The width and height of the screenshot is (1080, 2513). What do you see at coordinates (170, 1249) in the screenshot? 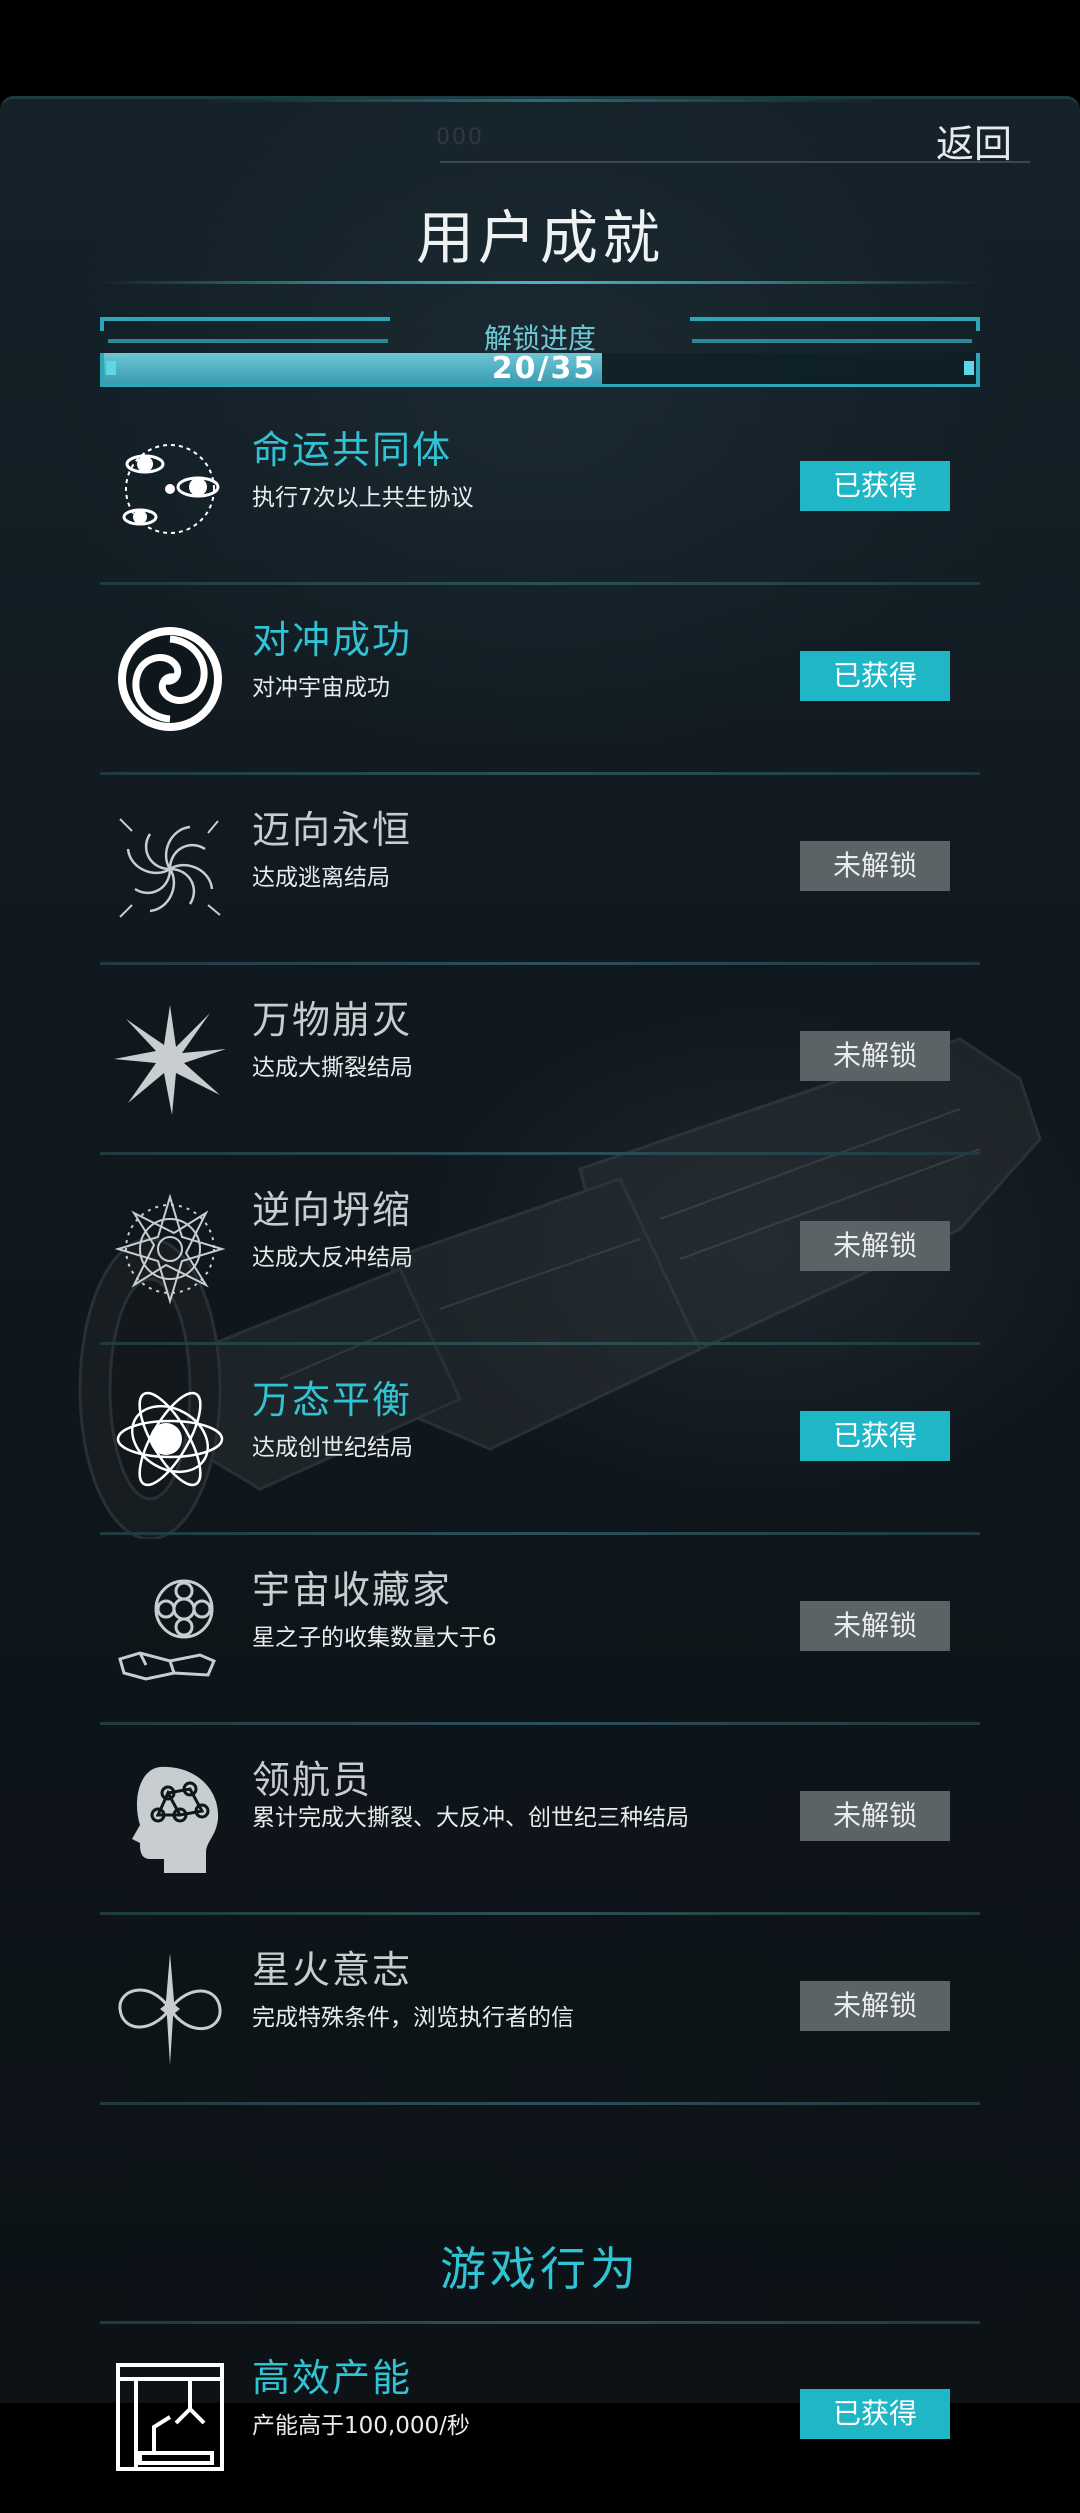
I see `mandala-icon` at bounding box center [170, 1249].